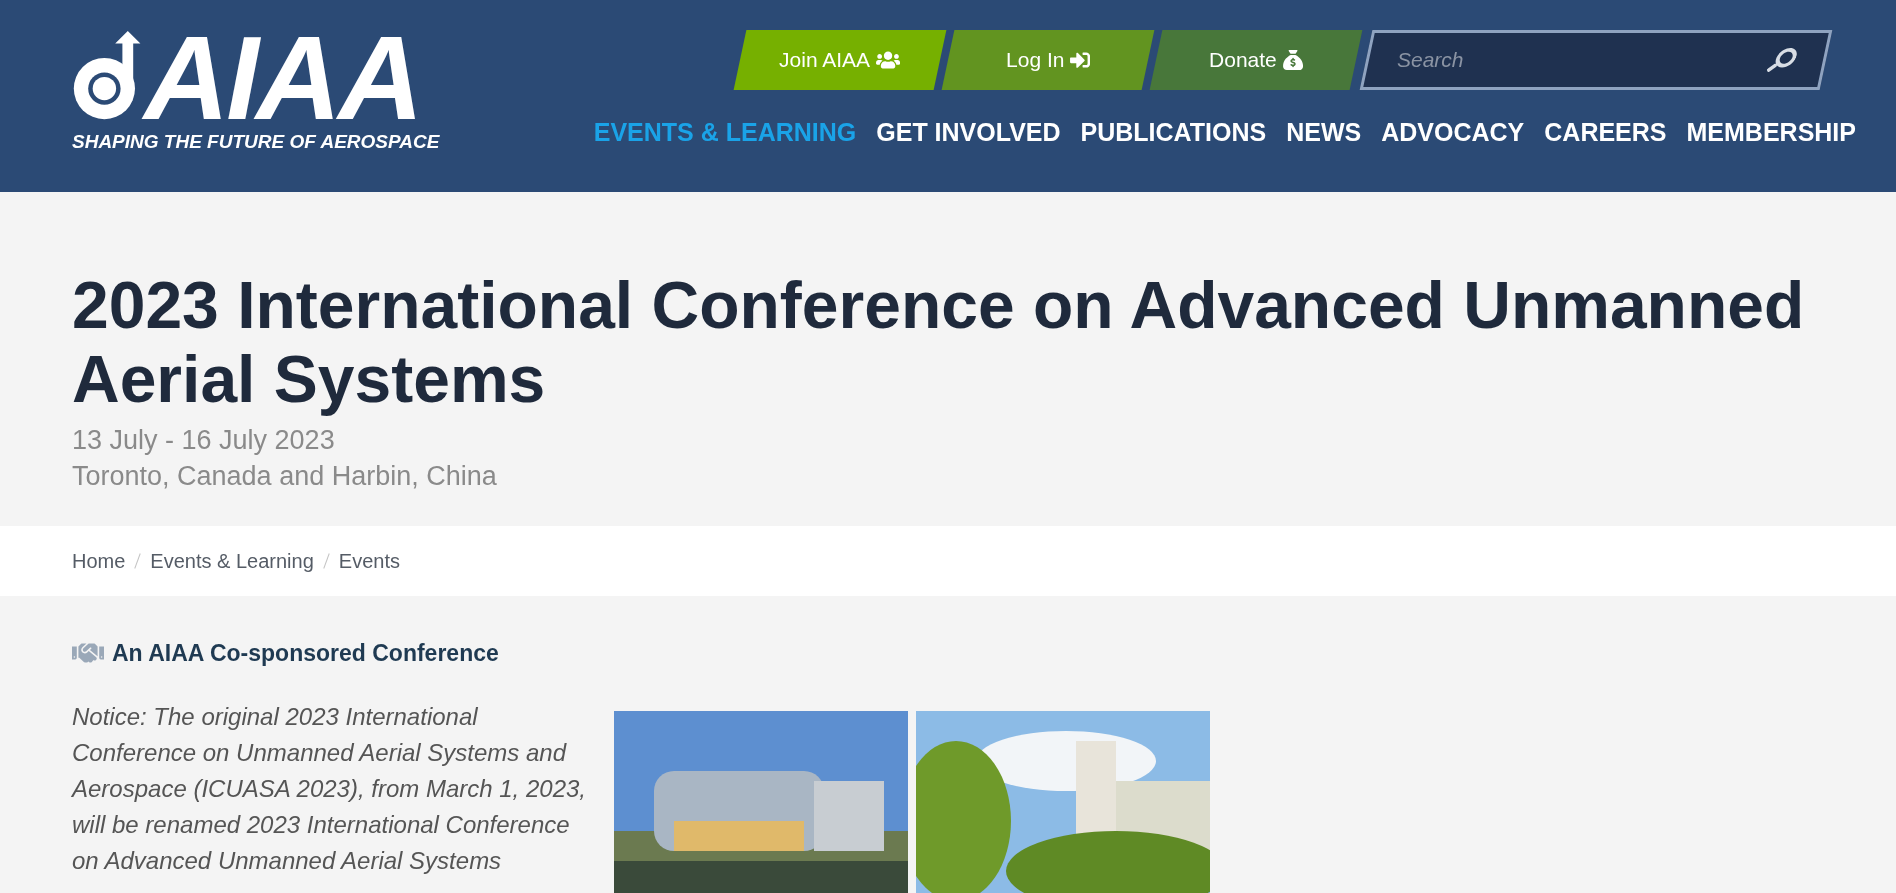 This screenshot has width=1896, height=893. What do you see at coordinates (232, 561) in the screenshot?
I see `breadcrumb-link: Events & Learning` at bounding box center [232, 561].